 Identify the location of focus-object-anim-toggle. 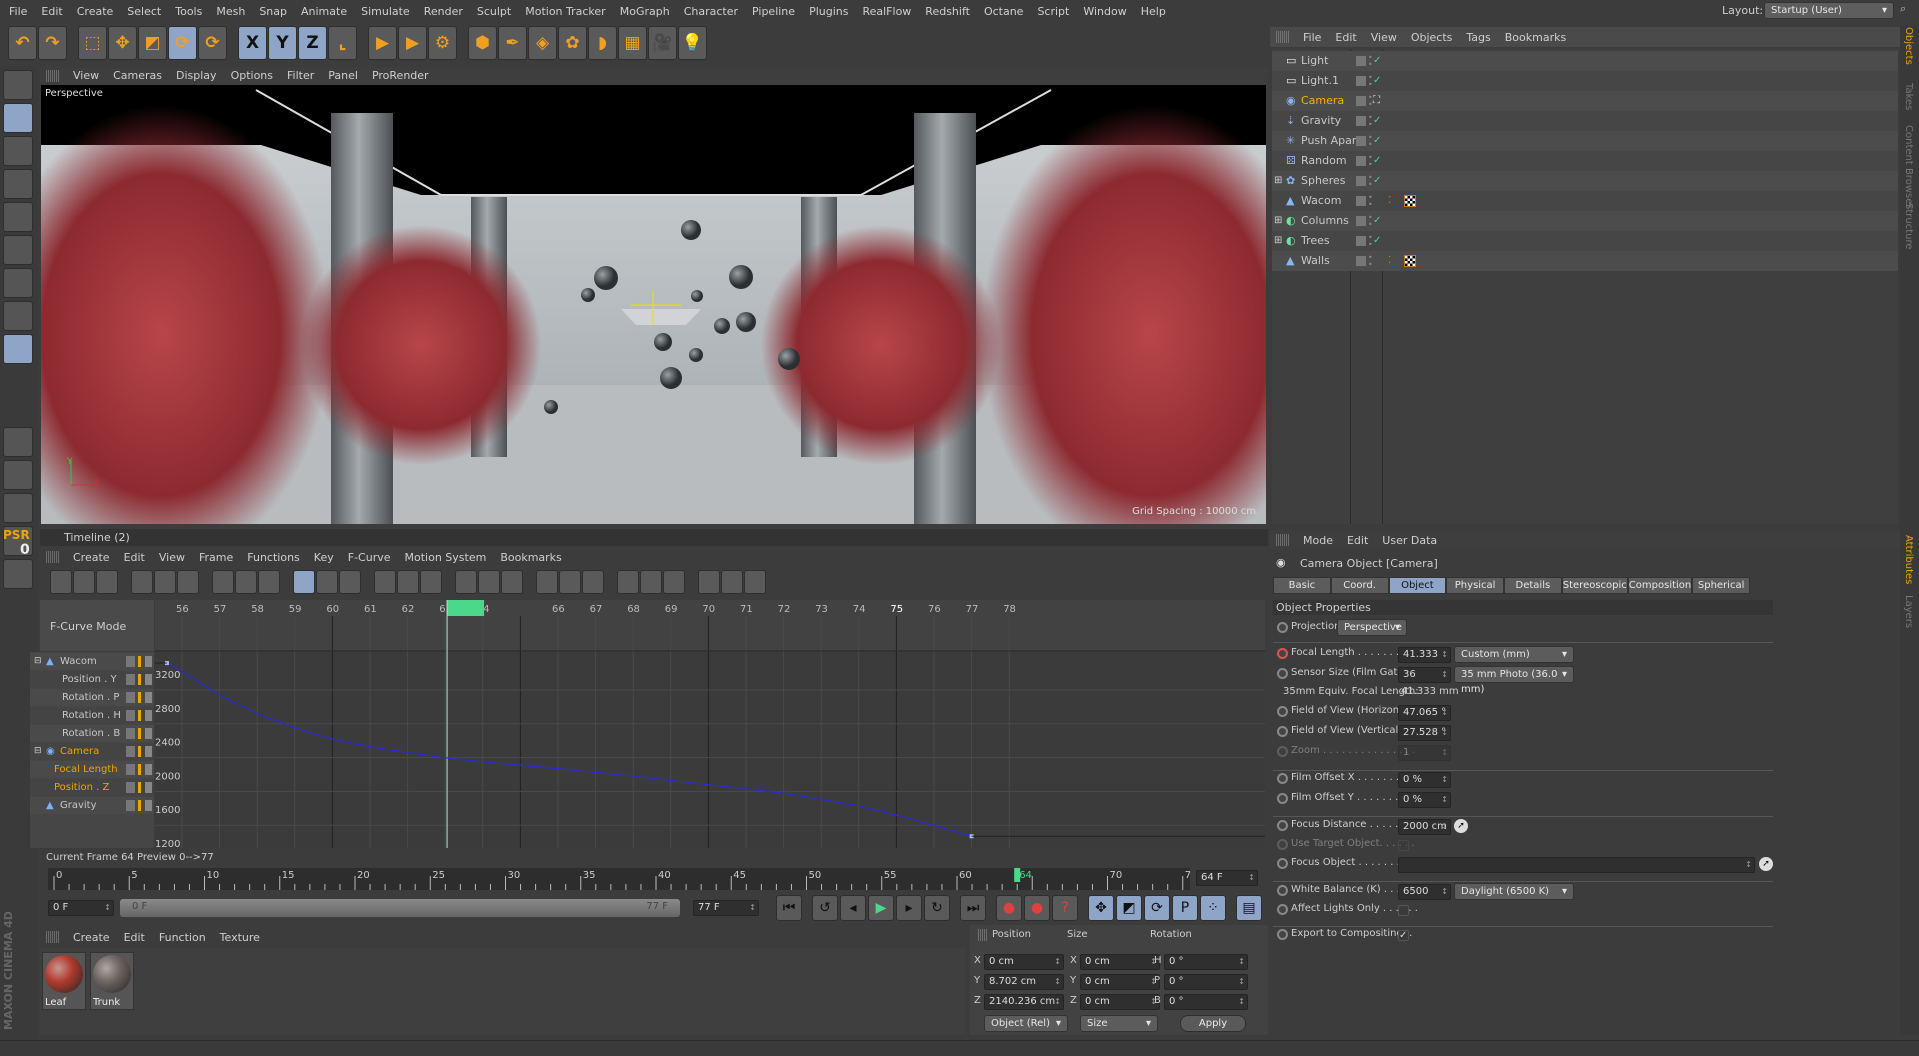
(1282, 863).